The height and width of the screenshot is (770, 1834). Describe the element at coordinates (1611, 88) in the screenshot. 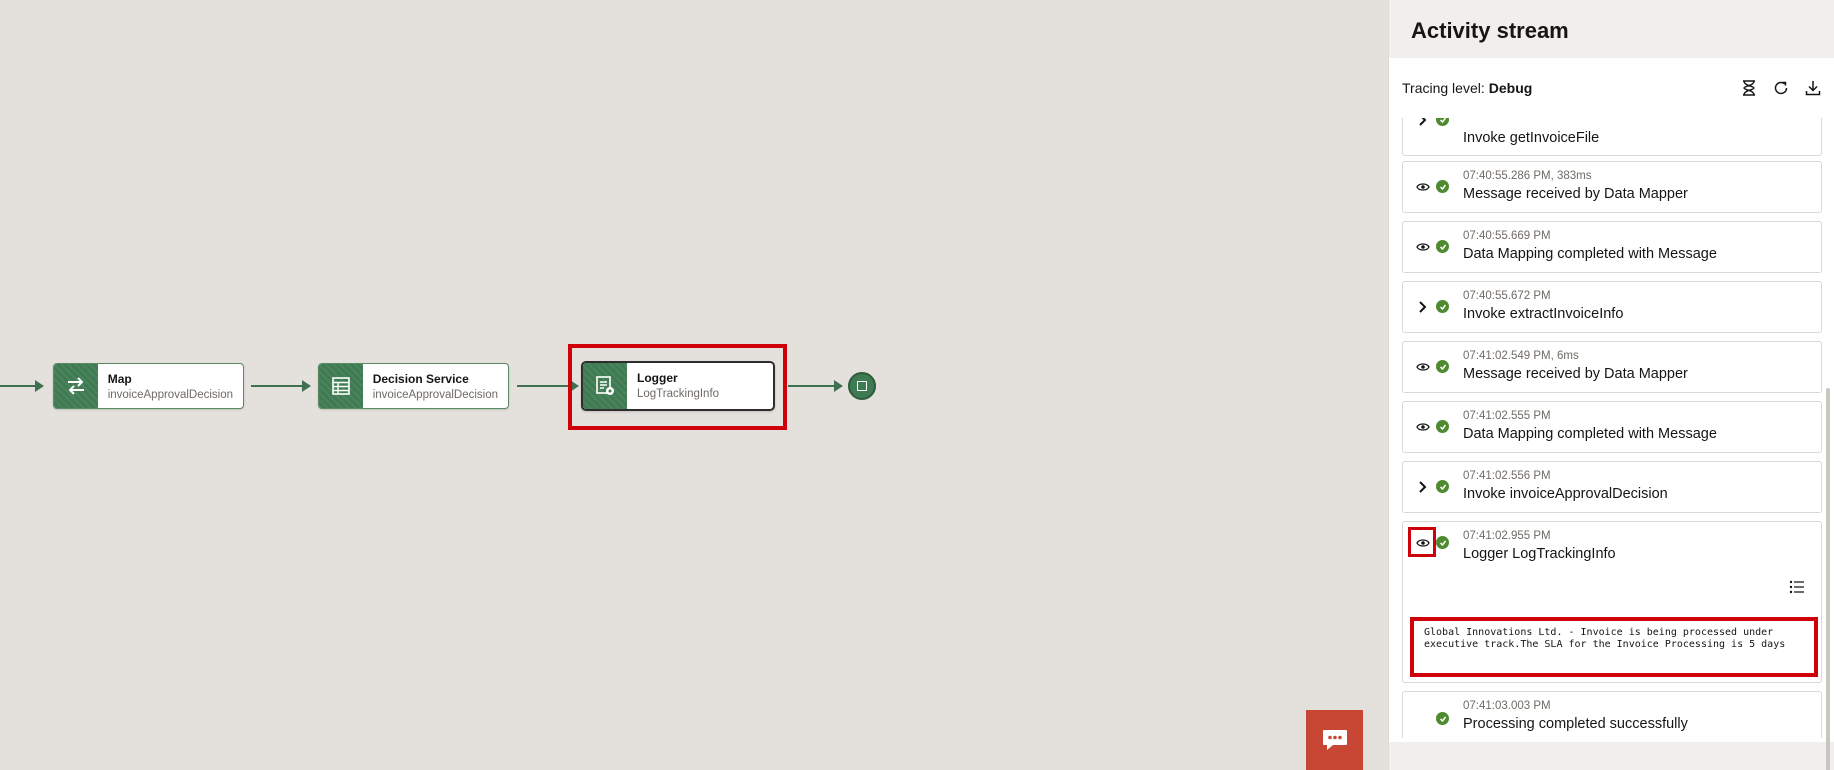

I see `tracing-toolbar: Tracing level: Debug` at that location.